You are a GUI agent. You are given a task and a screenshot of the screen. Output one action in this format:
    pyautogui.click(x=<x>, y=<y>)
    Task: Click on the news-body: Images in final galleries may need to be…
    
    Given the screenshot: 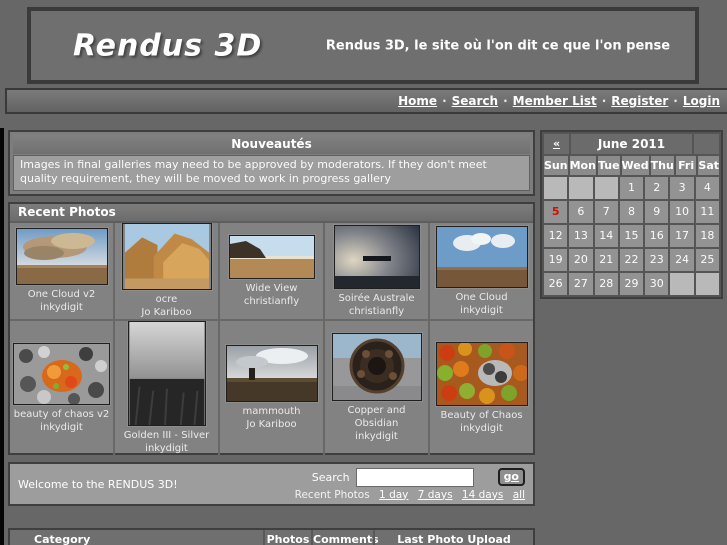 What is the action you would take?
    pyautogui.click(x=271, y=173)
    